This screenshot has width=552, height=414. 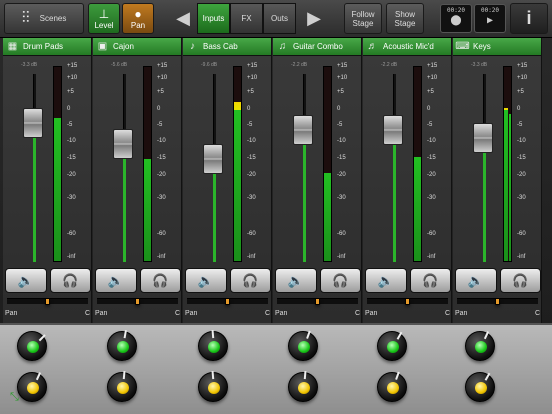 I want to click on arrow-left-icon: ◀, so click(x=183, y=18).